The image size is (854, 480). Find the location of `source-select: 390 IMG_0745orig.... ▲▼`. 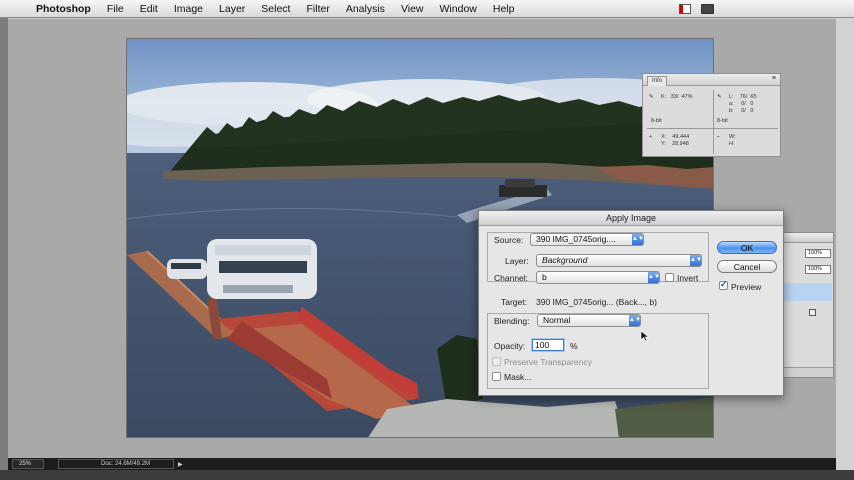

source-select: 390 IMG_0745orig.... ▲▼ is located at coordinates (587, 239).